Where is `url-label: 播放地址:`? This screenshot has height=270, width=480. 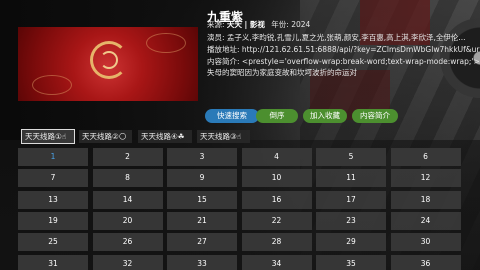
url-label: 播放地址: is located at coordinates (223, 49).